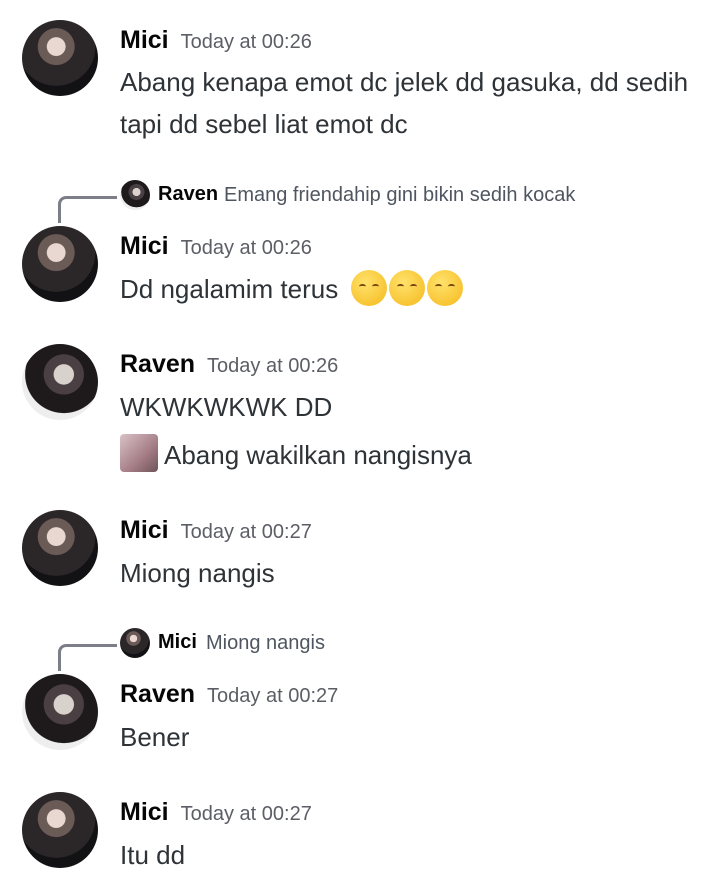 Image resolution: width=720 pixels, height=893 pixels. I want to click on message-content: Itu dd, so click(153, 855).